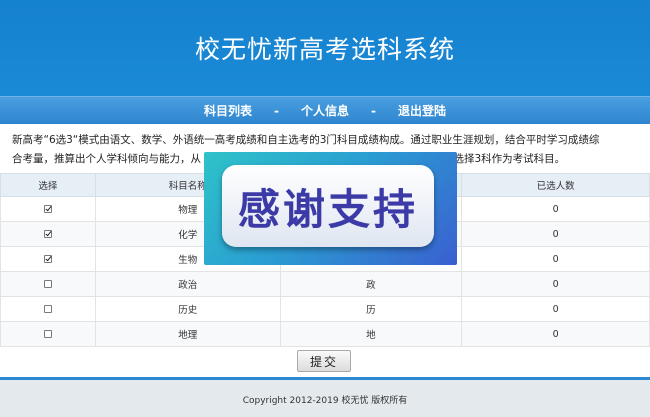  What do you see at coordinates (325, 401) in the screenshot?
I see `copyright-text: Copyright 2012-2019 校无忧 版权所有` at bounding box center [325, 401].